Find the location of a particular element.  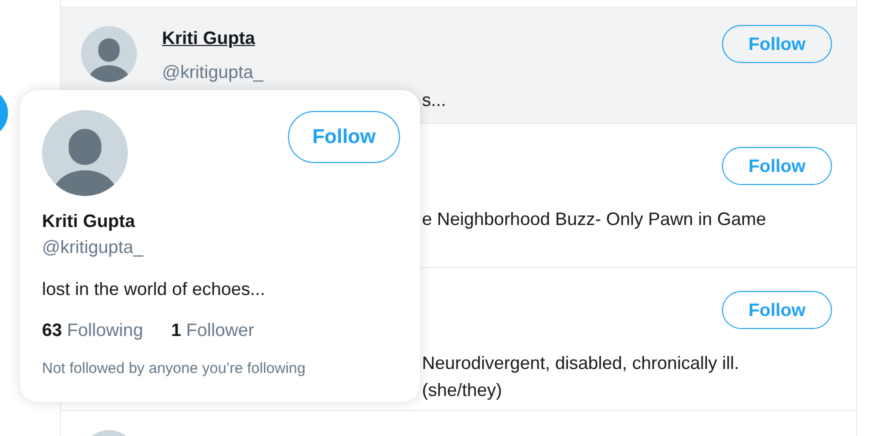

user-handle: @kritigupta_ is located at coordinates (213, 72).